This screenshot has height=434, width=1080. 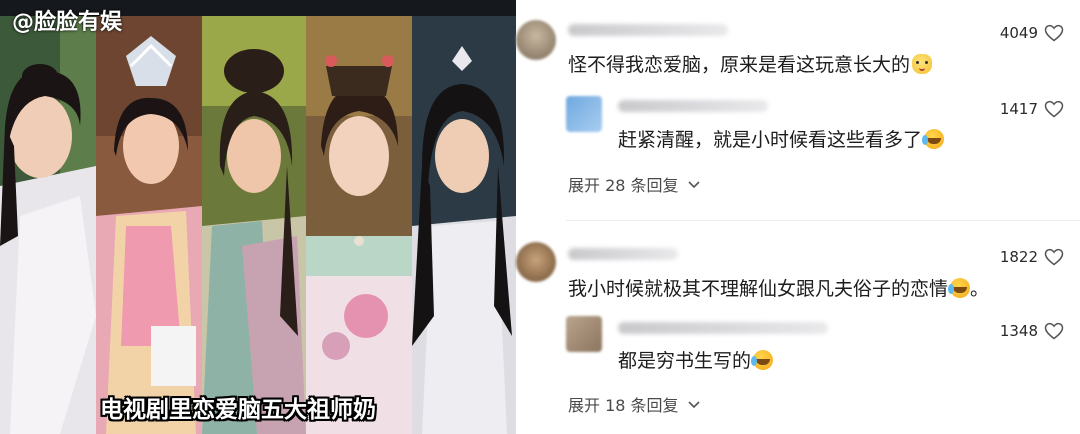 What do you see at coordinates (770, 140) in the screenshot?
I see `reply-text-body: 赶紧清醒，就是小时候看这些看多了` at bounding box center [770, 140].